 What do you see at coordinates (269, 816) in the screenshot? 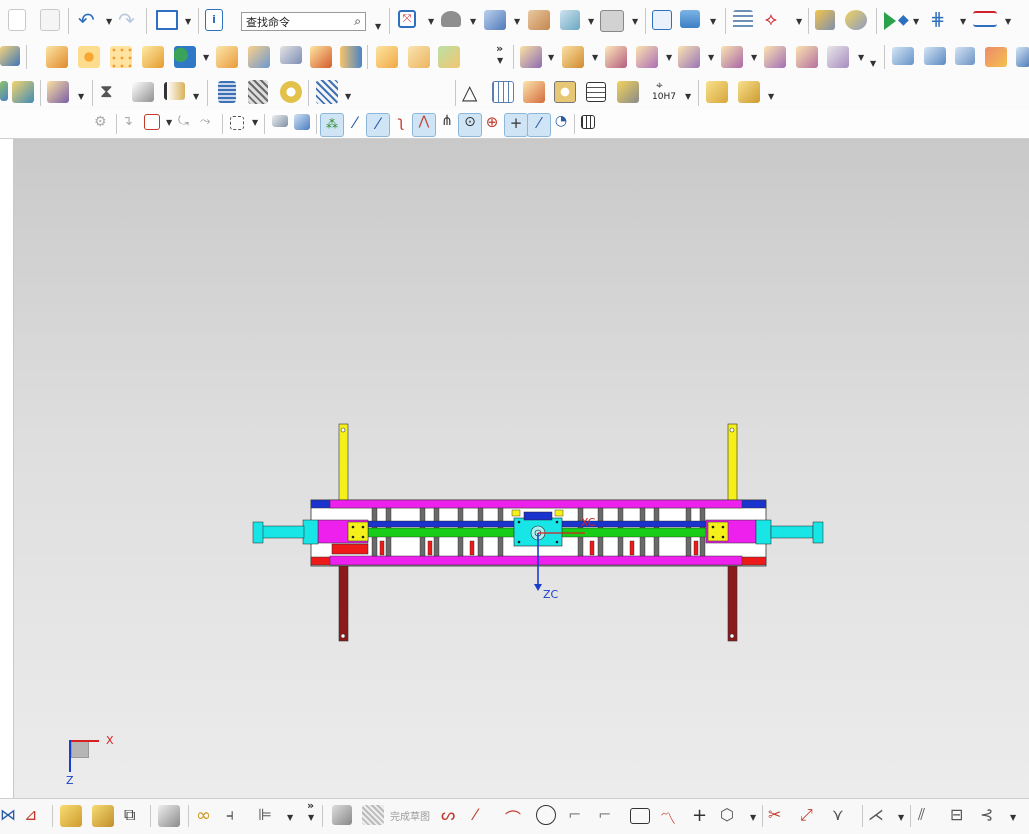
I see `tree-icon: ⊫` at bounding box center [269, 816].